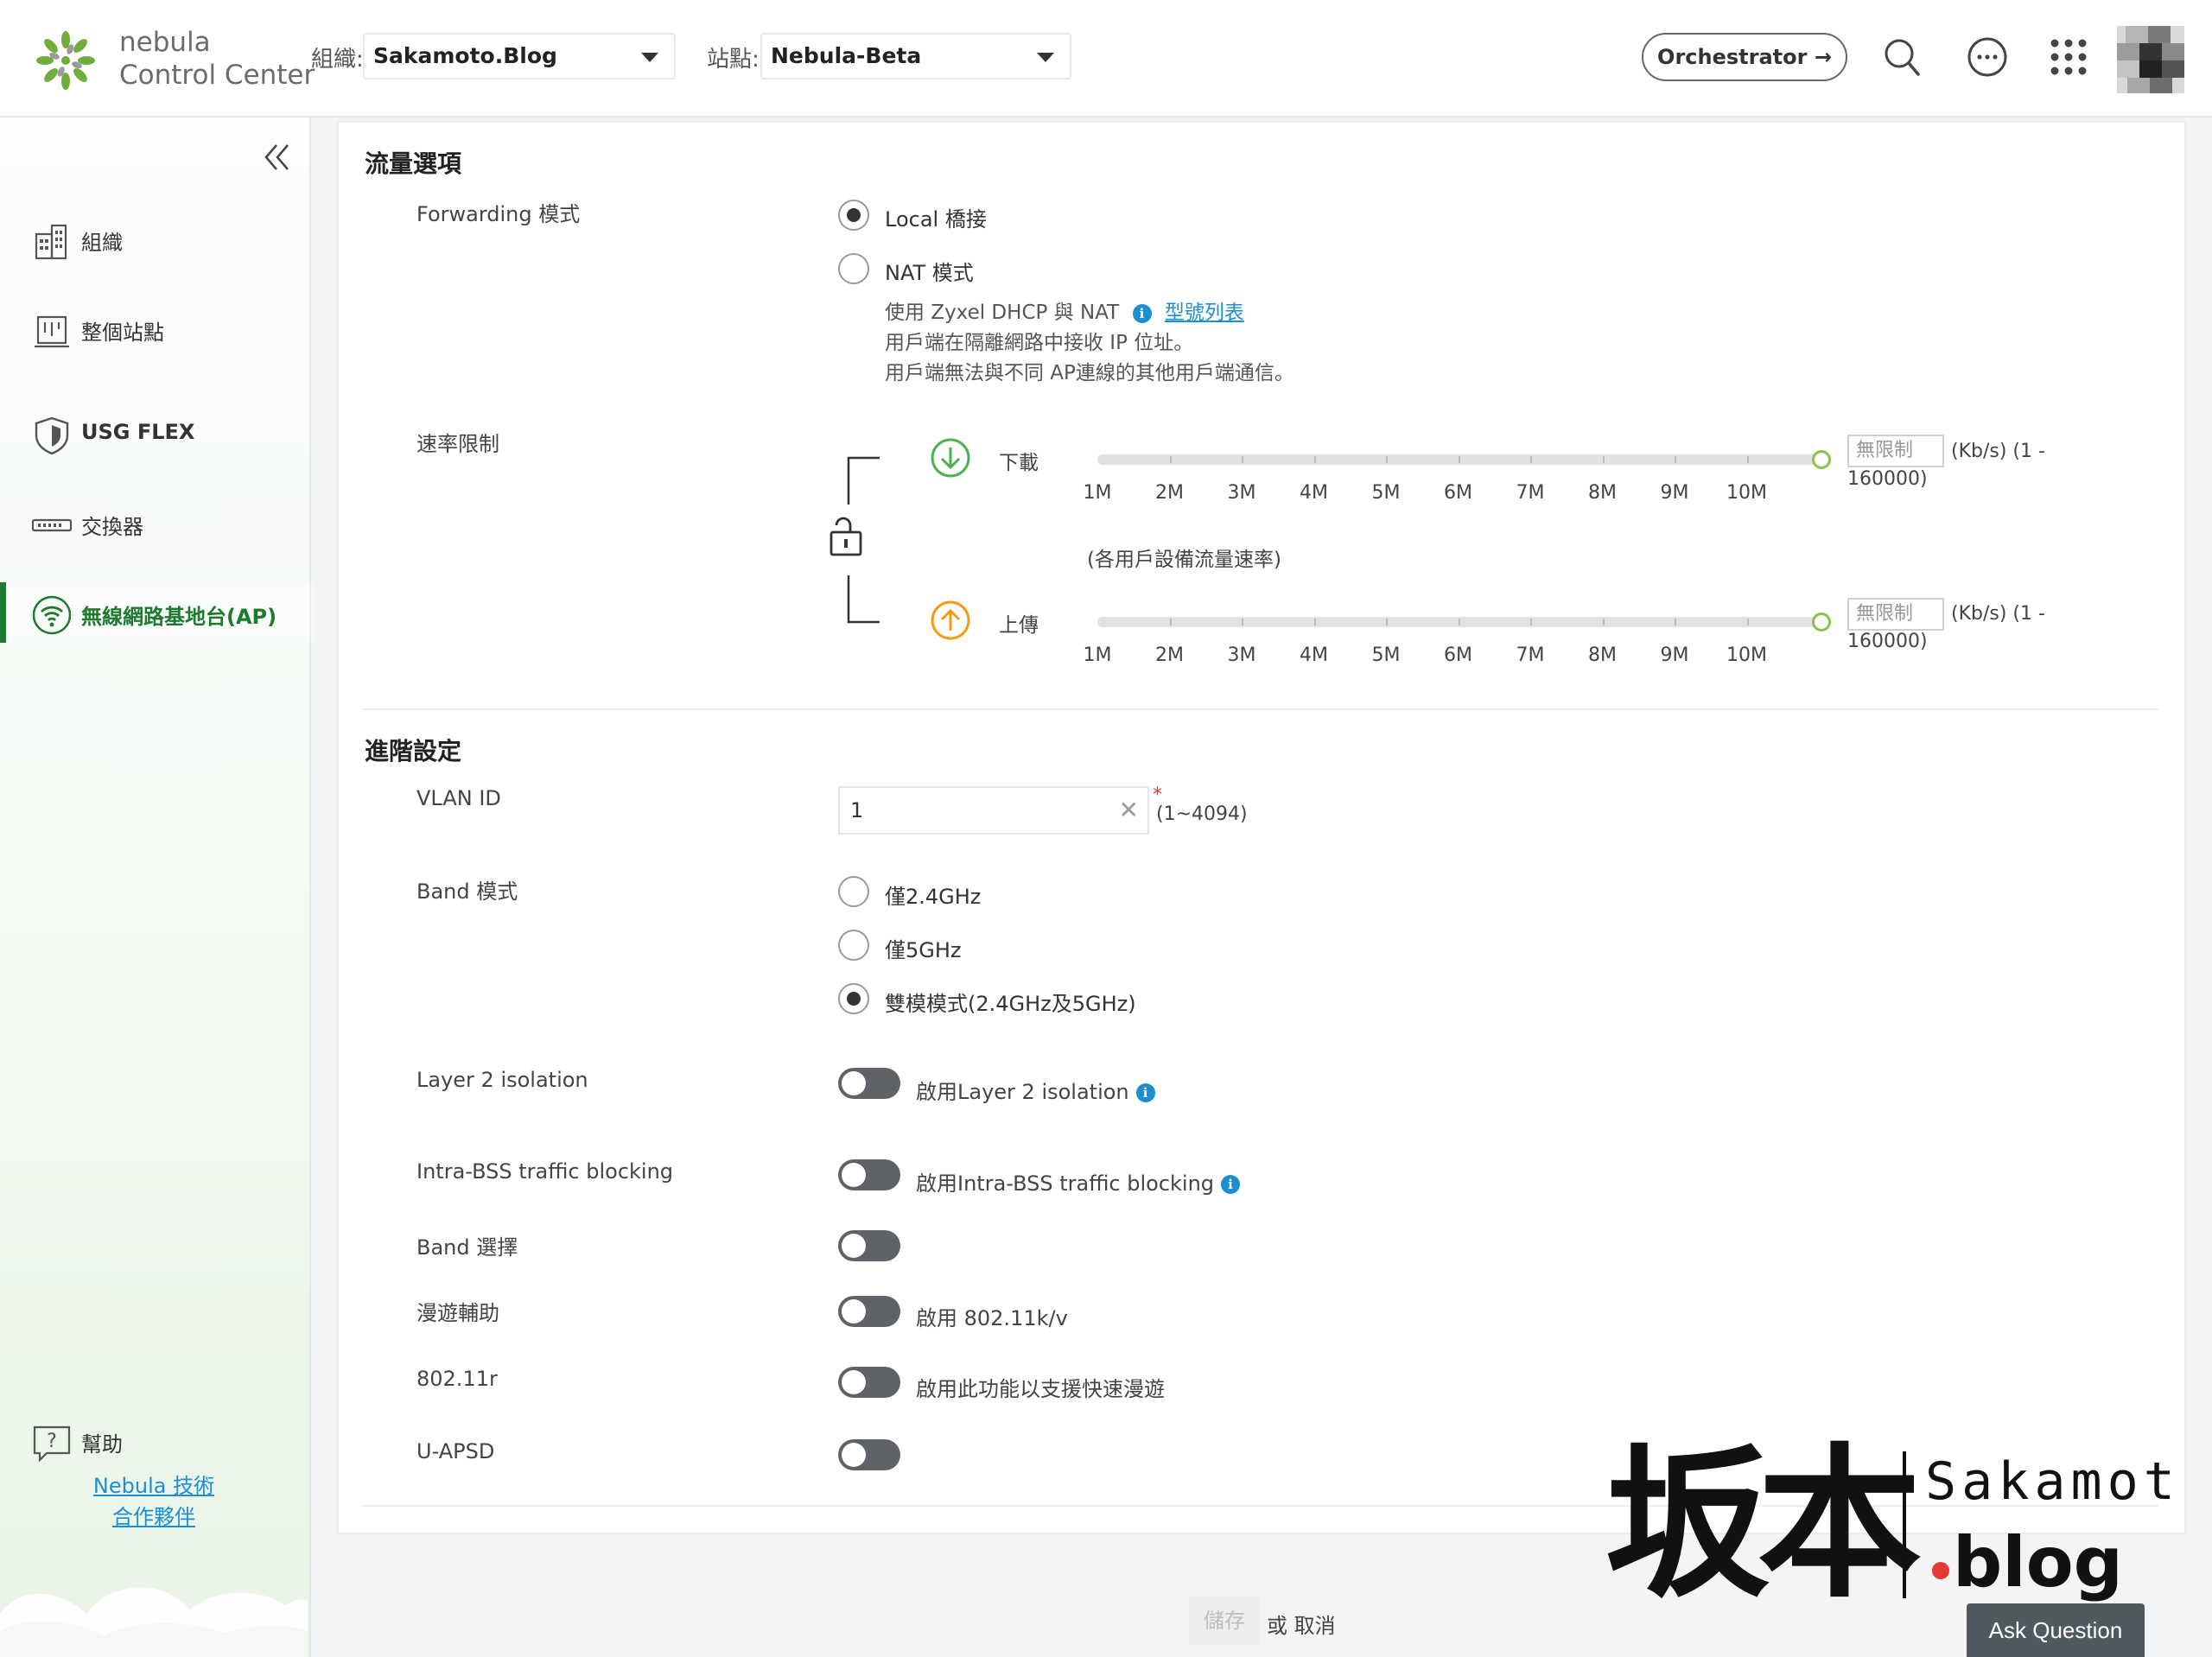 This screenshot has width=2212, height=1657. I want to click on cloud-decoration, so click(154, 1622).